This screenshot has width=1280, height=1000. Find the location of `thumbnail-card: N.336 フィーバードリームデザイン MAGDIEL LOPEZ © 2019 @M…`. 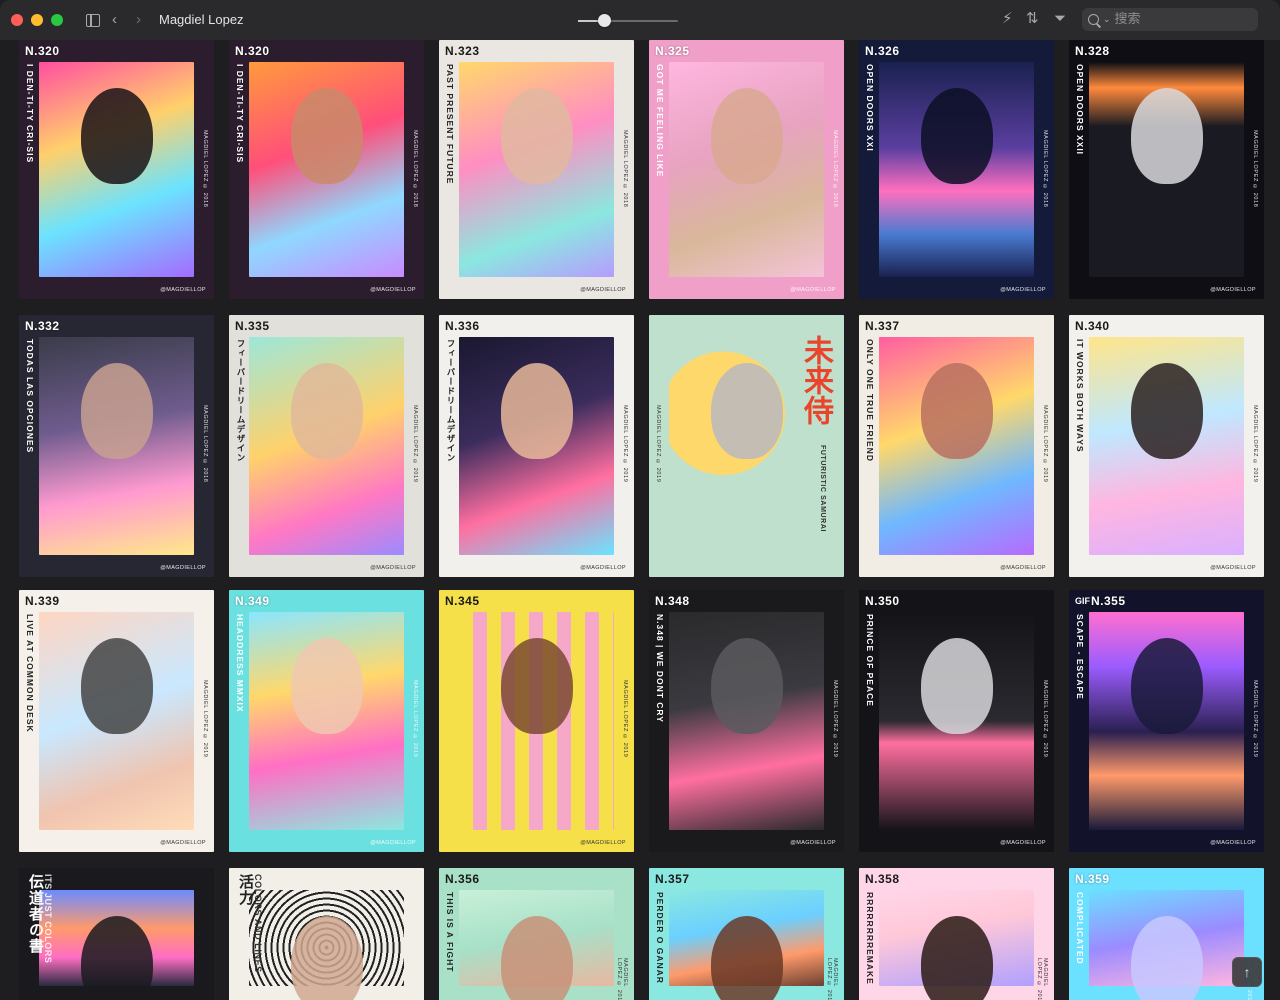

thumbnail-card: N.336 フィーバードリームデザイン MAGDIEL LOPEZ © 2019 @M… is located at coordinates (536, 446).